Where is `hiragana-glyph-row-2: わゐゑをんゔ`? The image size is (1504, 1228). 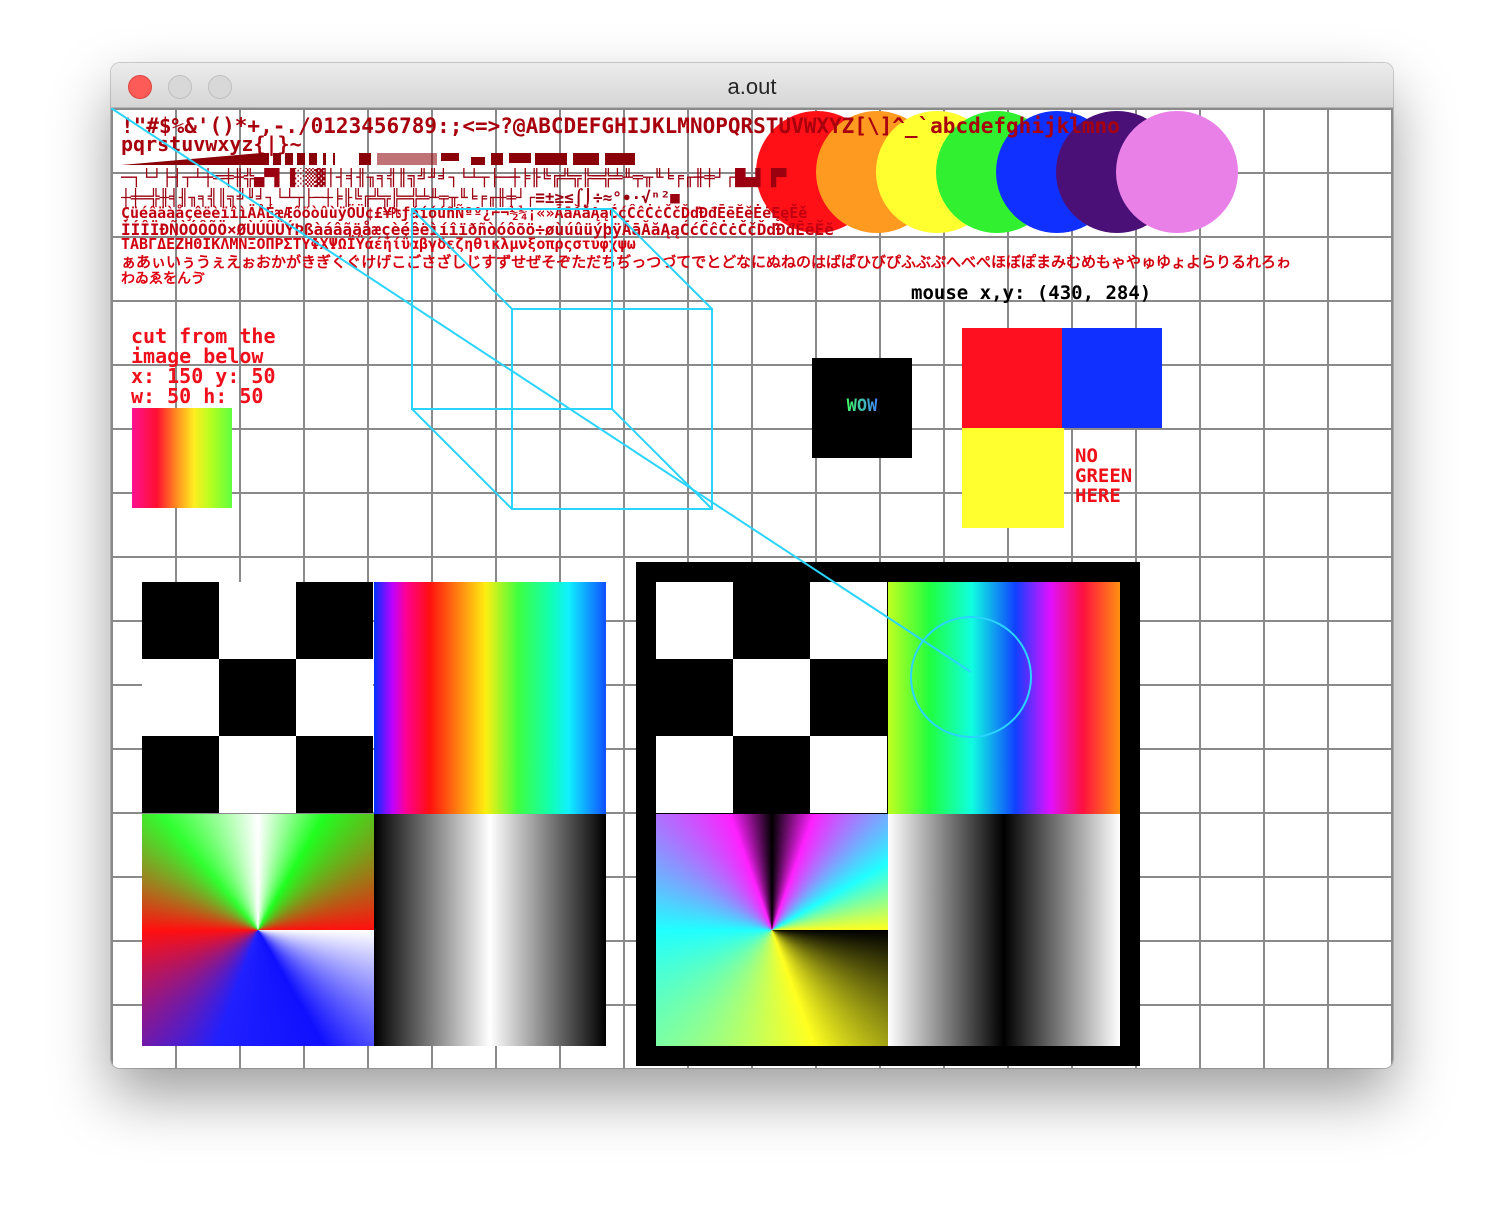
hiragana-glyph-row-2: わゐゑをんゔ is located at coordinates (163, 279).